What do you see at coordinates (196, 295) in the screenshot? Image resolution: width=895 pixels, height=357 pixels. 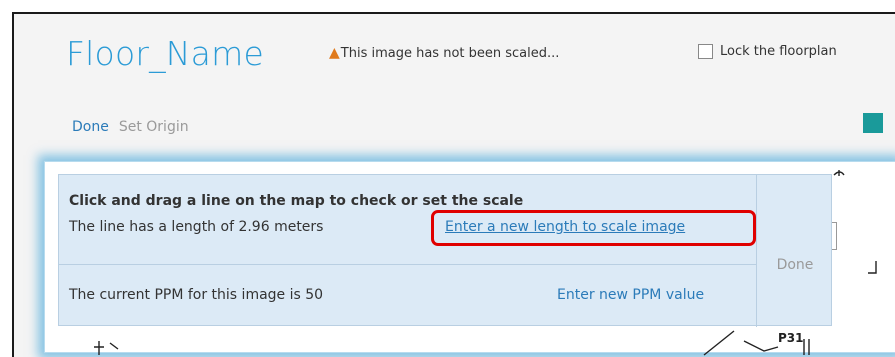 I see `ppm-text: The current PPM for this image is 50` at bounding box center [196, 295].